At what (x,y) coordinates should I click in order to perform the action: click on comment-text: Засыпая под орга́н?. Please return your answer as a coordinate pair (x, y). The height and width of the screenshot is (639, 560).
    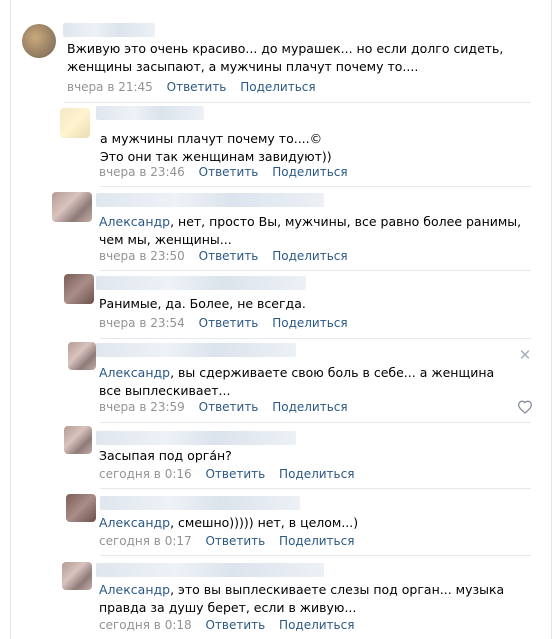
    Looking at the image, I should click on (165, 455).